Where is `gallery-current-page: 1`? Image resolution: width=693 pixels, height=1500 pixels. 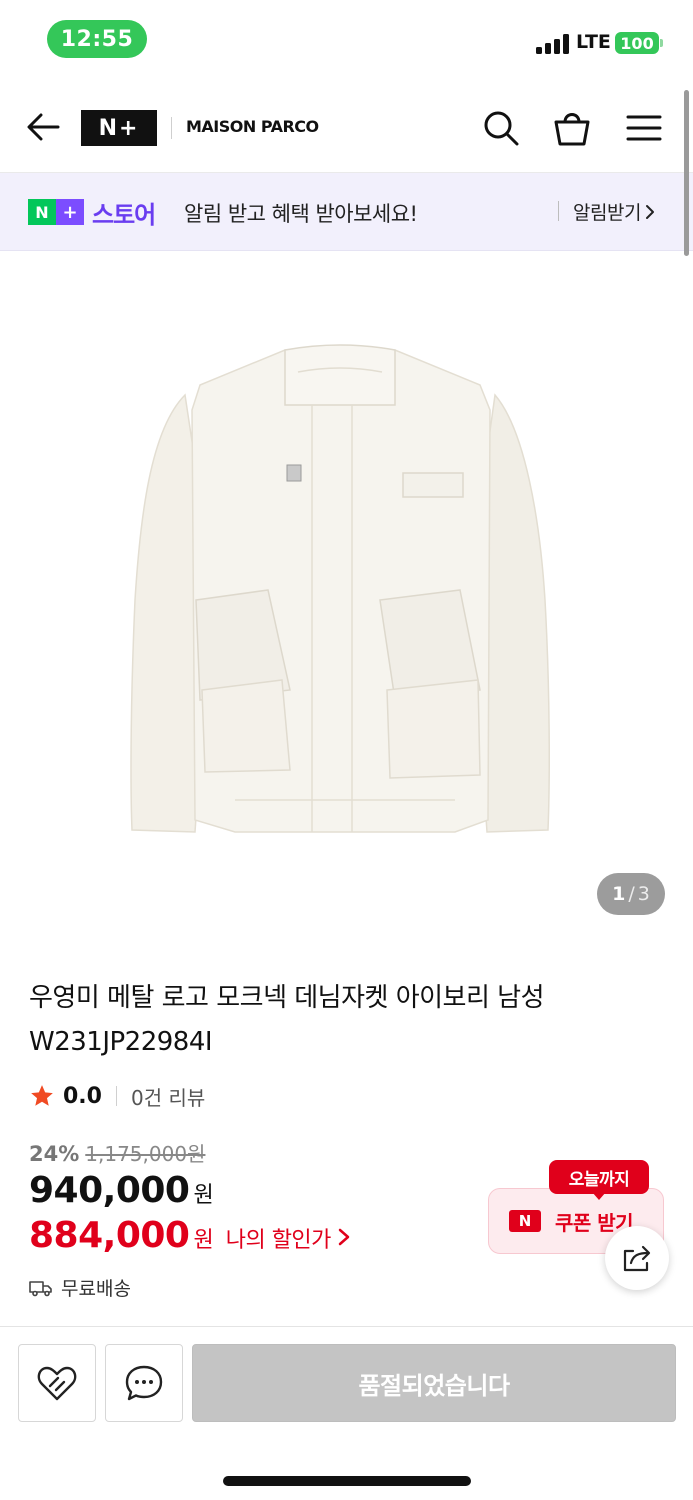
gallery-current-page: 1 is located at coordinates (619, 894).